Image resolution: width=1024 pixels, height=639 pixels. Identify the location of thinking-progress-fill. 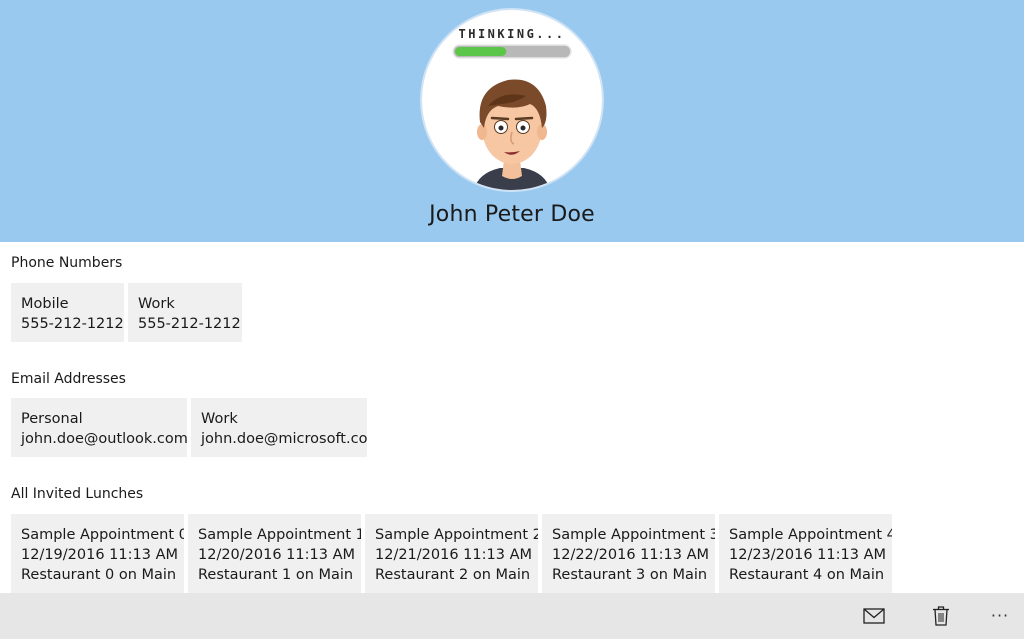
(481, 51).